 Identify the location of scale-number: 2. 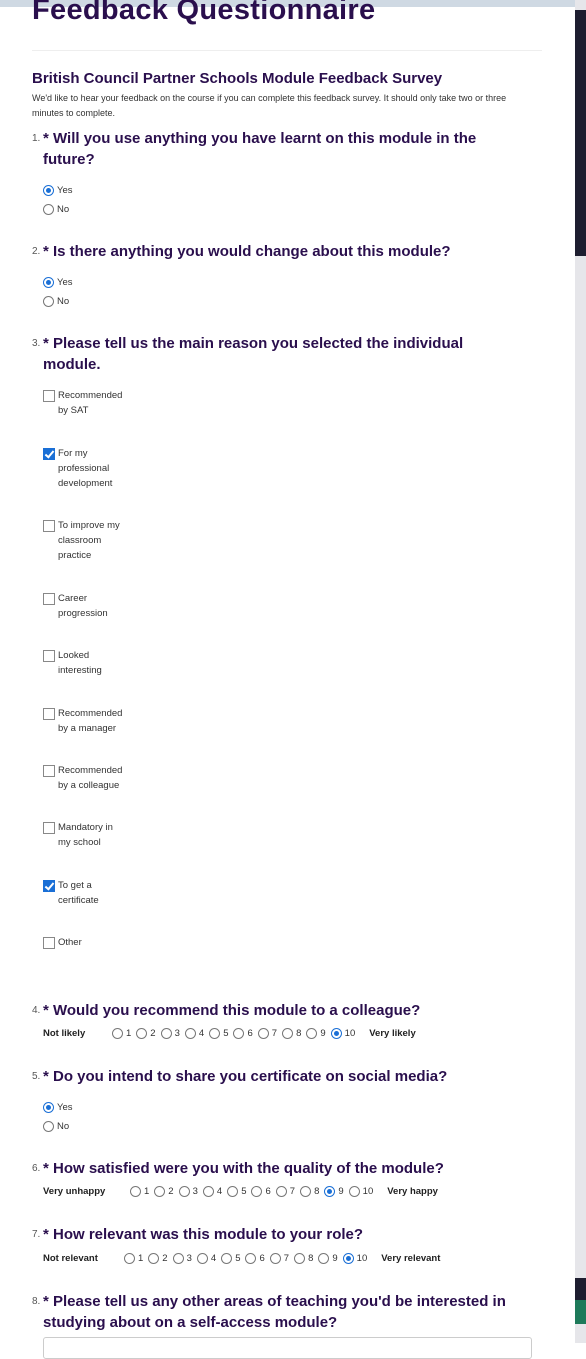
(153, 1033).